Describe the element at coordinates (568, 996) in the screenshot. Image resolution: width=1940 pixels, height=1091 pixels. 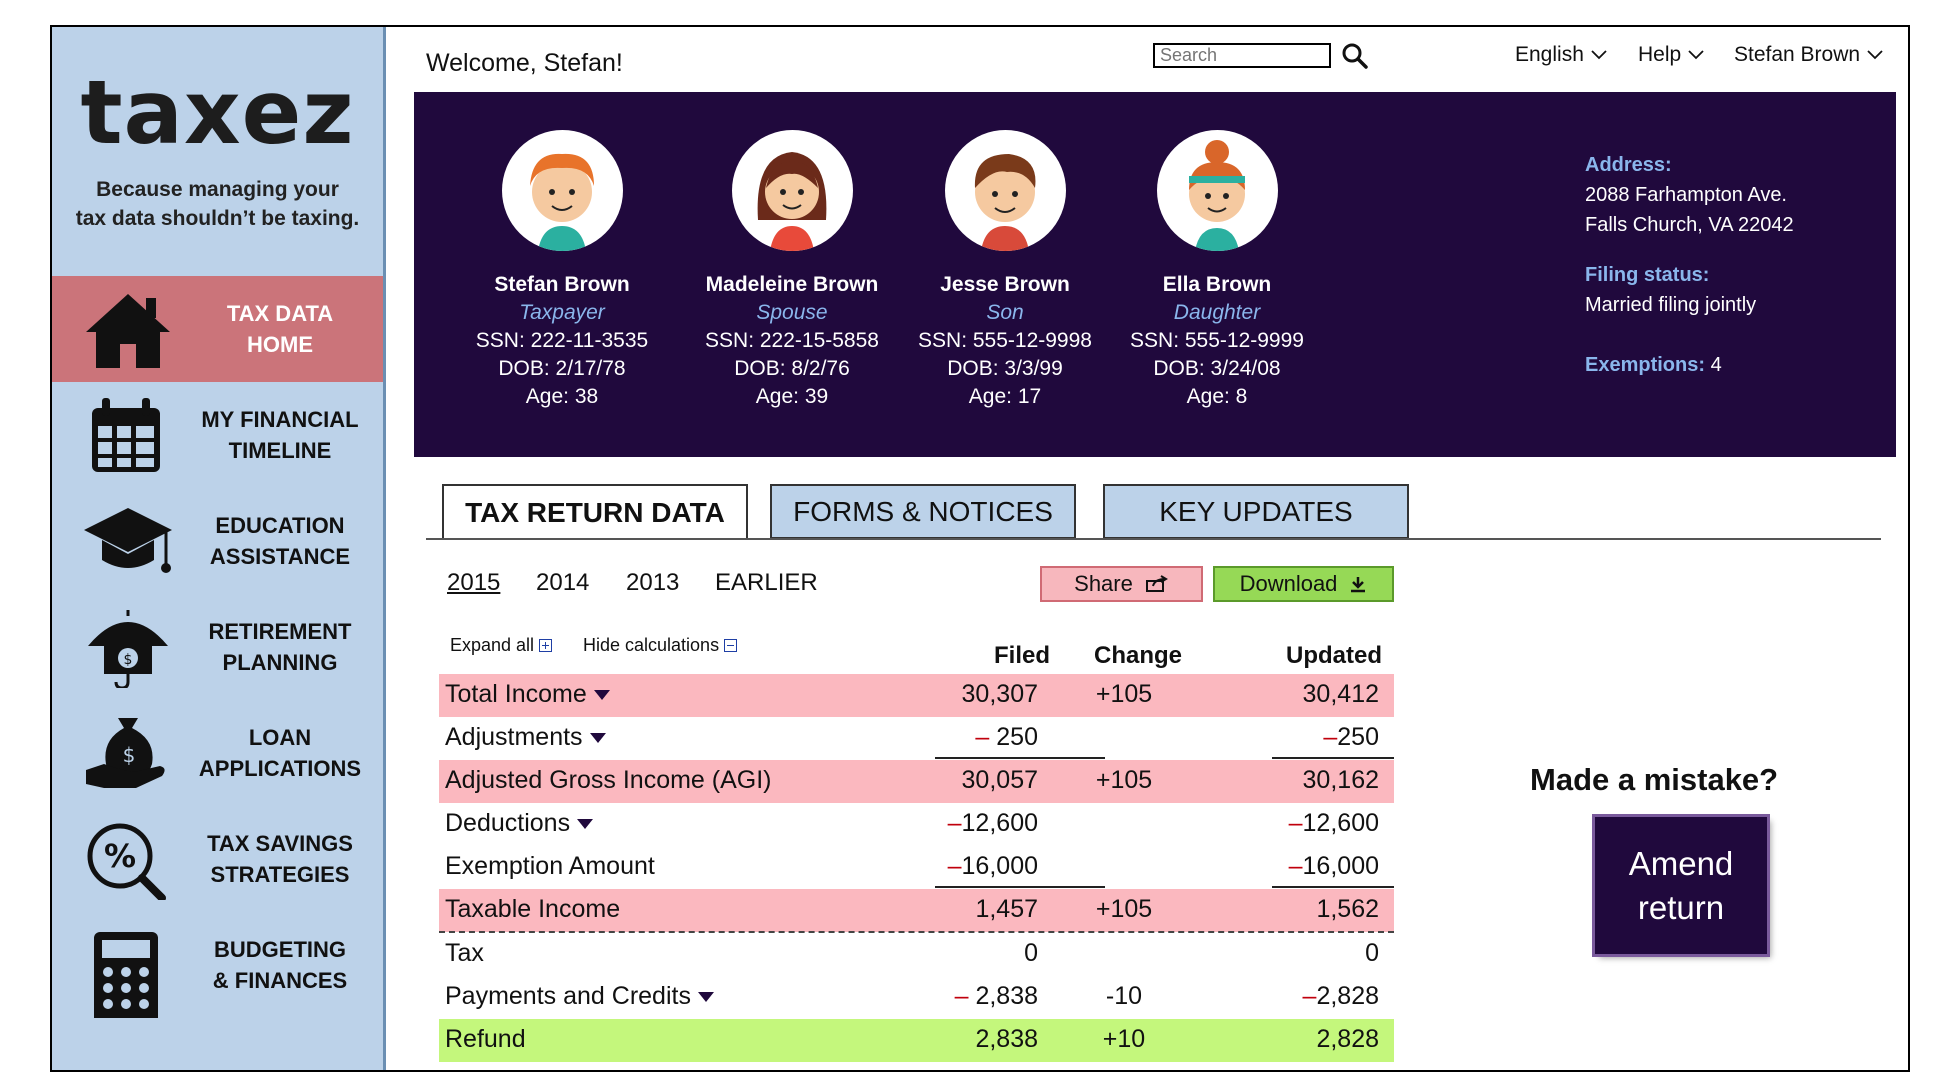
I see `row-label: Payments and Credits` at that location.